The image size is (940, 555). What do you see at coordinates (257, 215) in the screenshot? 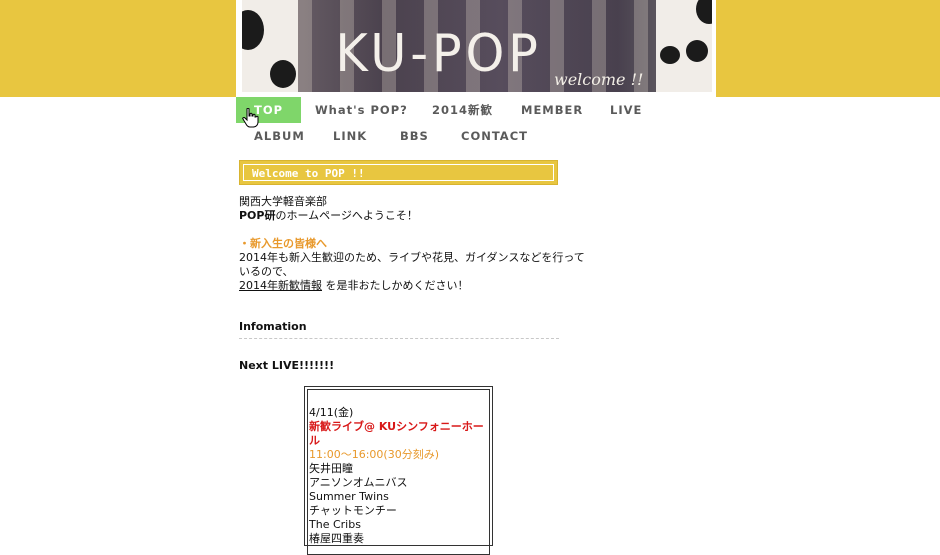
I see `intro-pop-bold: POP研` at bounding box center [257, 215].